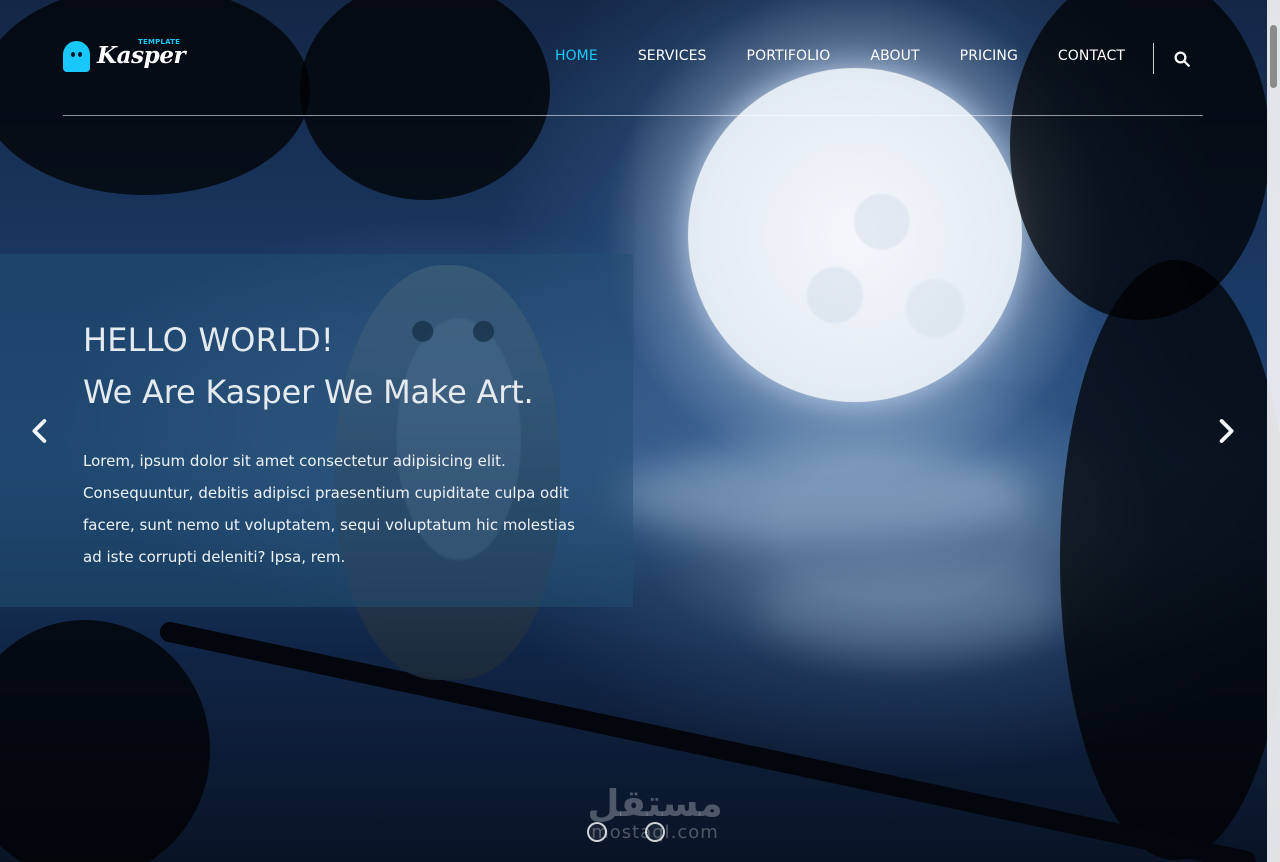  What do you see at coordinates (626, 832) in the screenshot?
I see `carousel-indicators` at bounding box center [626, 832].